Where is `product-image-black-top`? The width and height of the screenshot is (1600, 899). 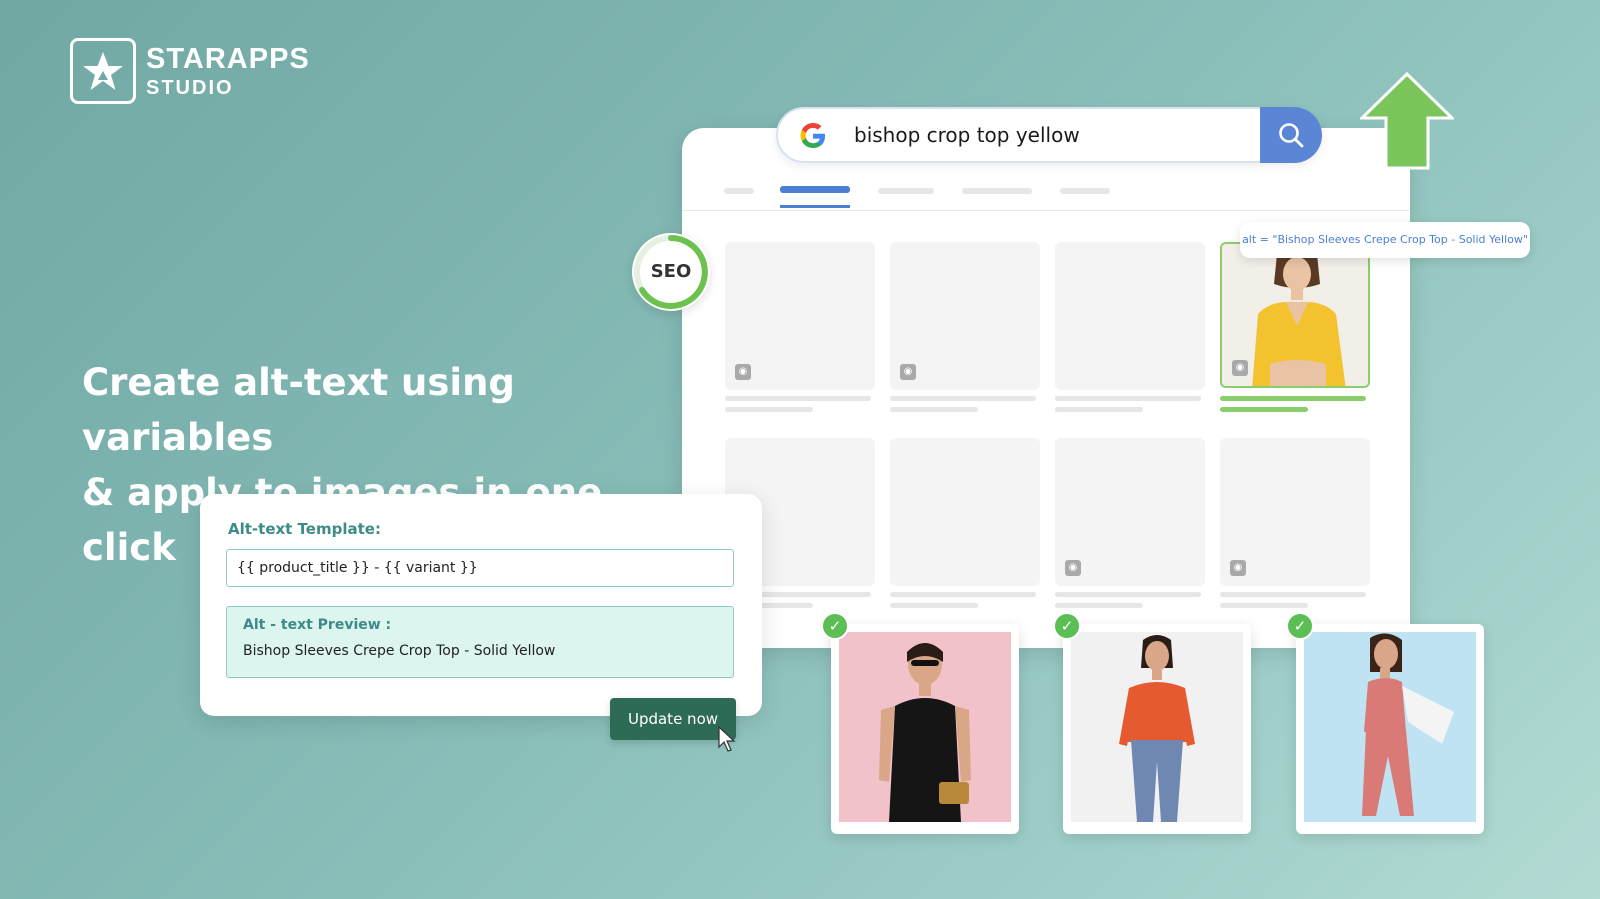
product-image-black-top is located at coordinates (925, 727).